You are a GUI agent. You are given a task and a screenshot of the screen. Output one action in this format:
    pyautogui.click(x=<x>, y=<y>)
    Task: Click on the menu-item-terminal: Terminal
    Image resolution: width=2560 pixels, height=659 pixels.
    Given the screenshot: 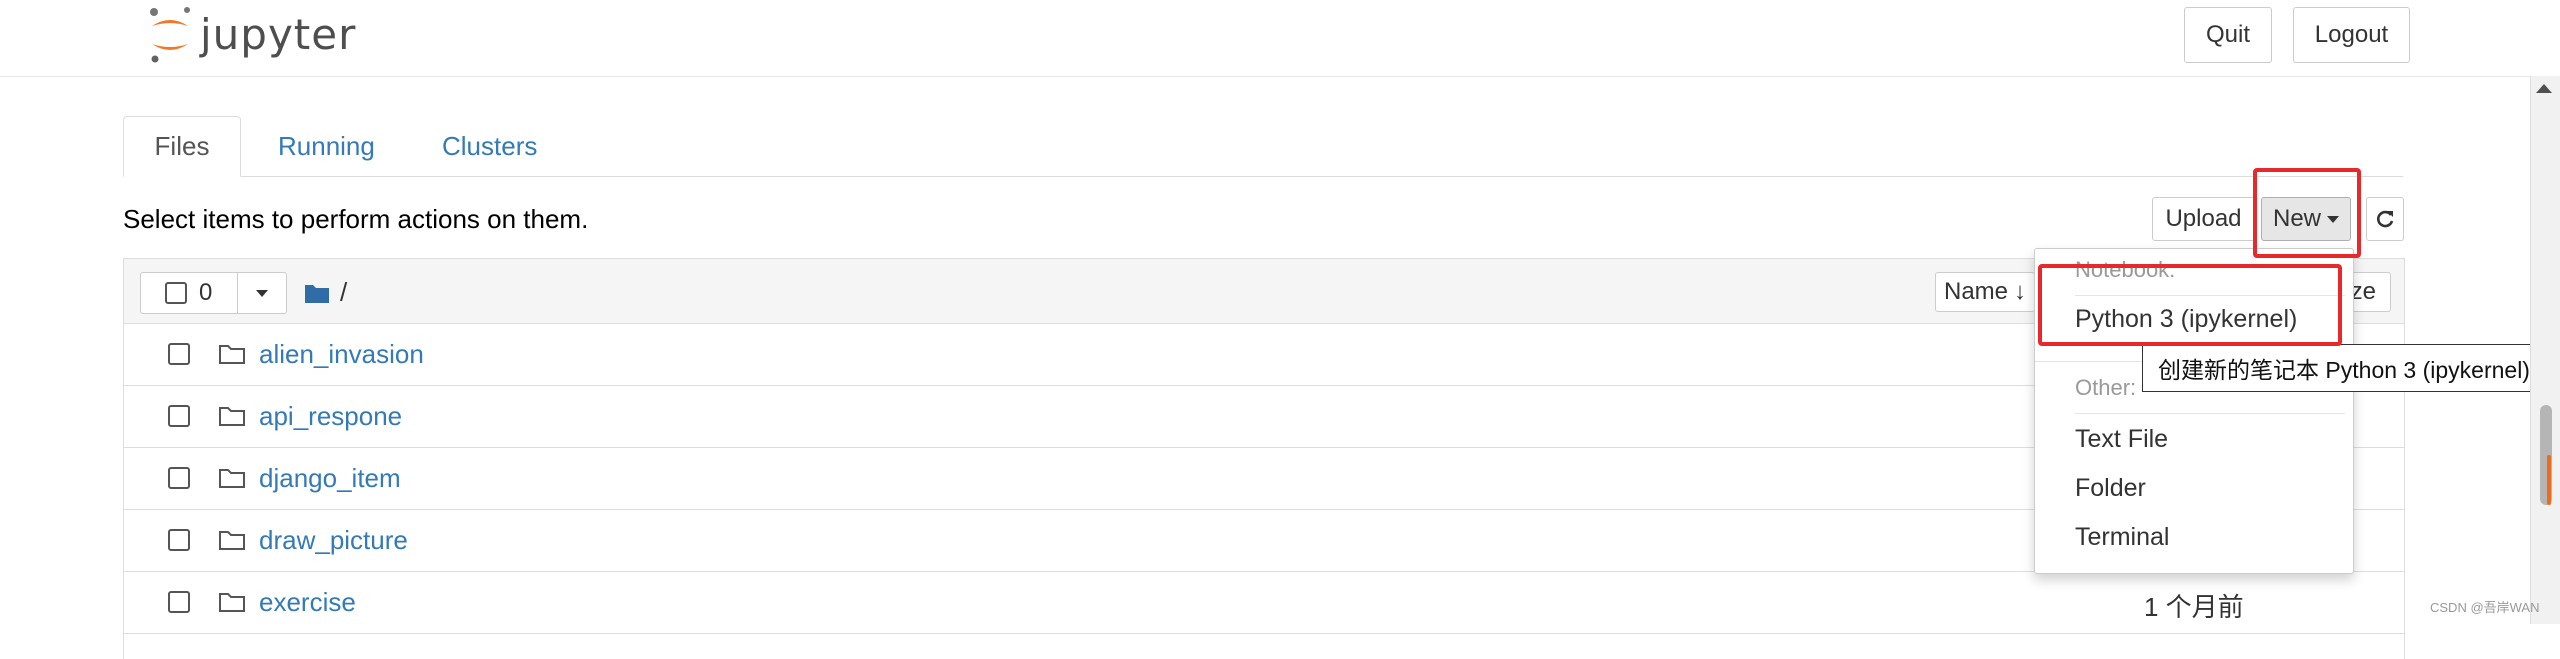 What is the action you would take?
    pyautogui.click(x=2122, y=537)
    